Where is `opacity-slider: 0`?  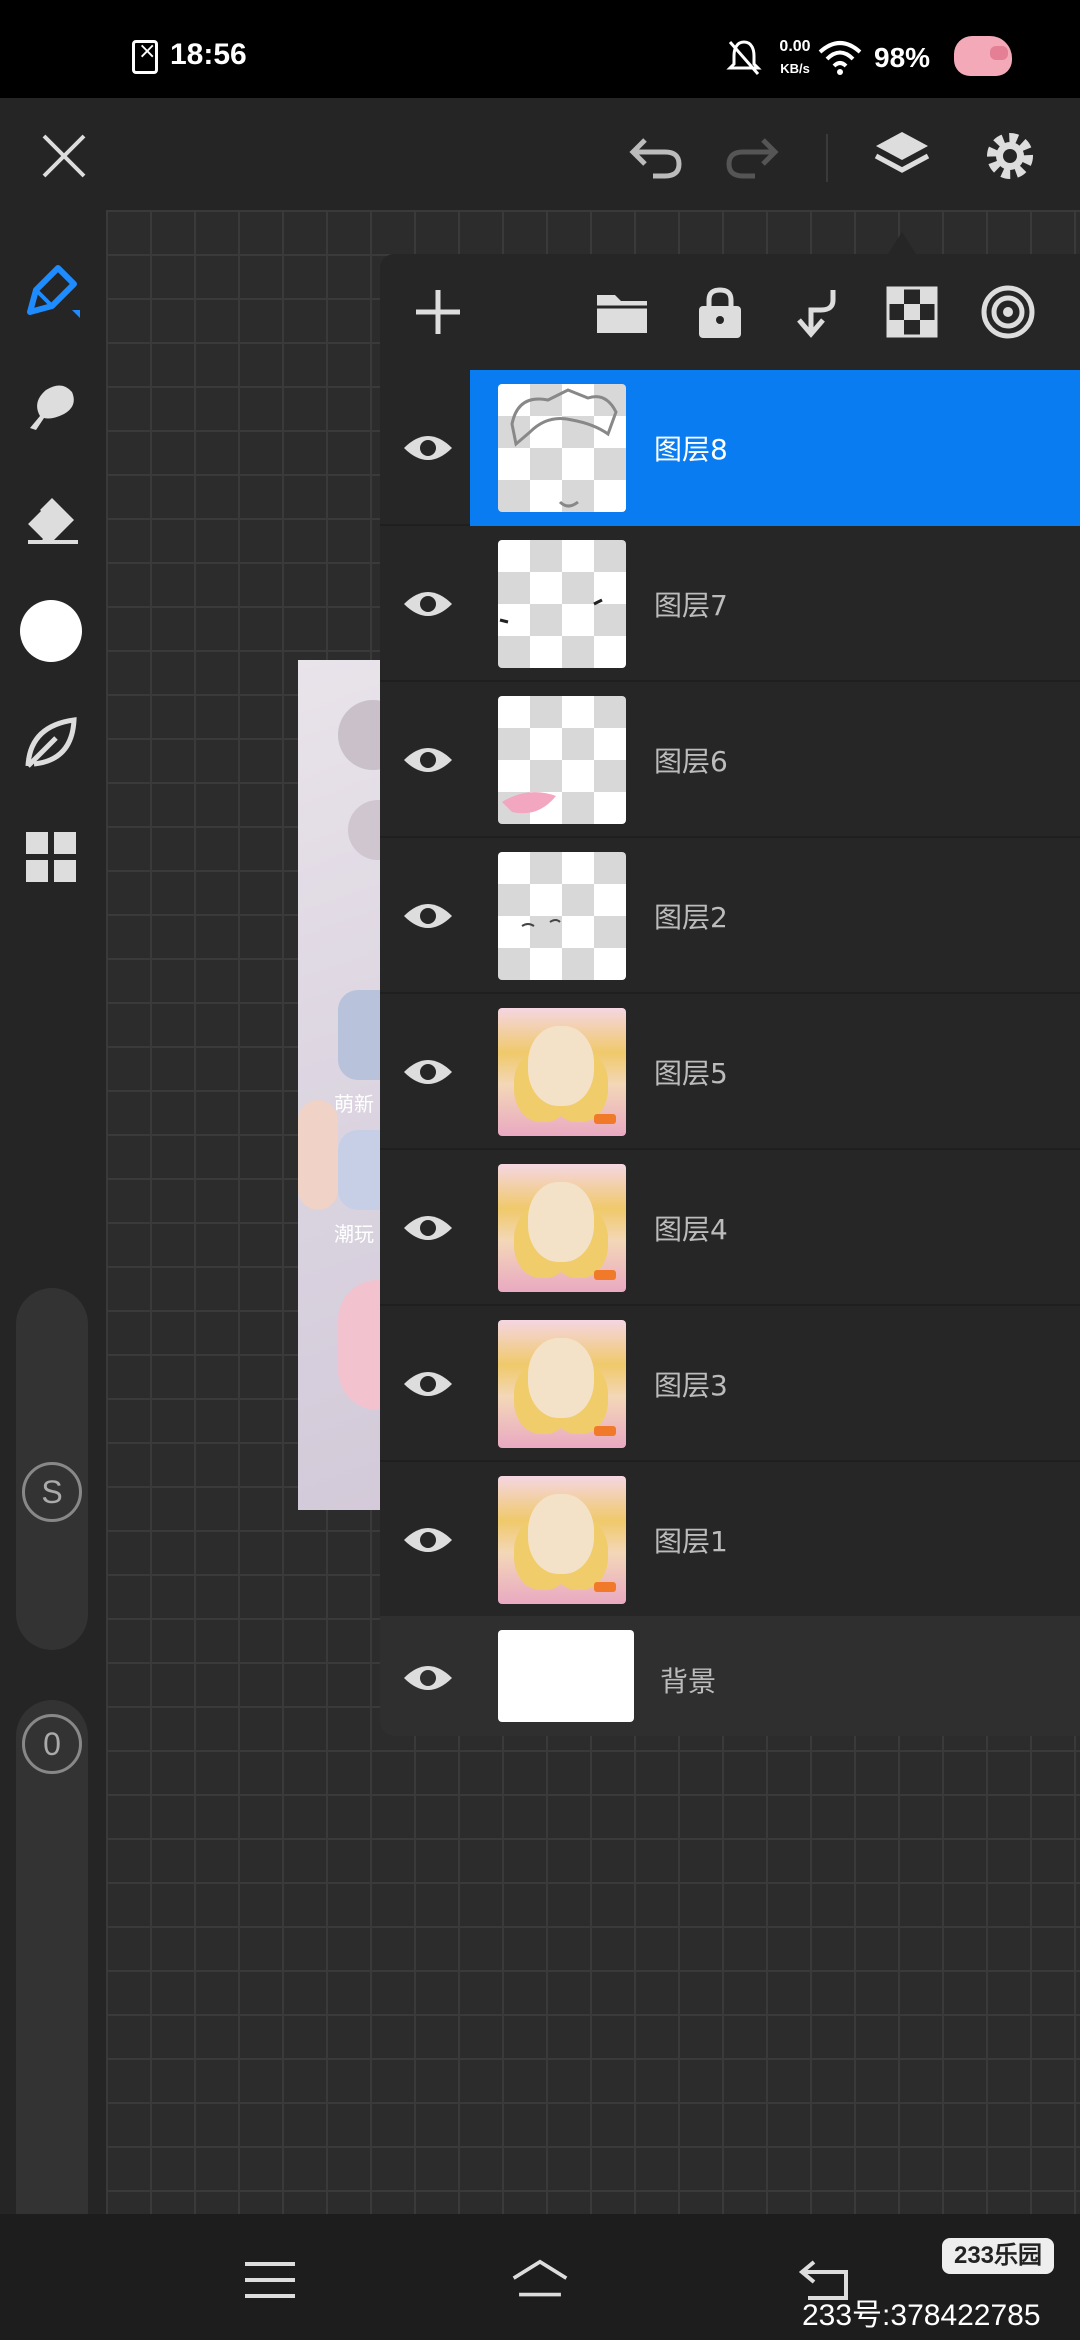
opacity-slider: 0 is located at coordinates (52, 1990).